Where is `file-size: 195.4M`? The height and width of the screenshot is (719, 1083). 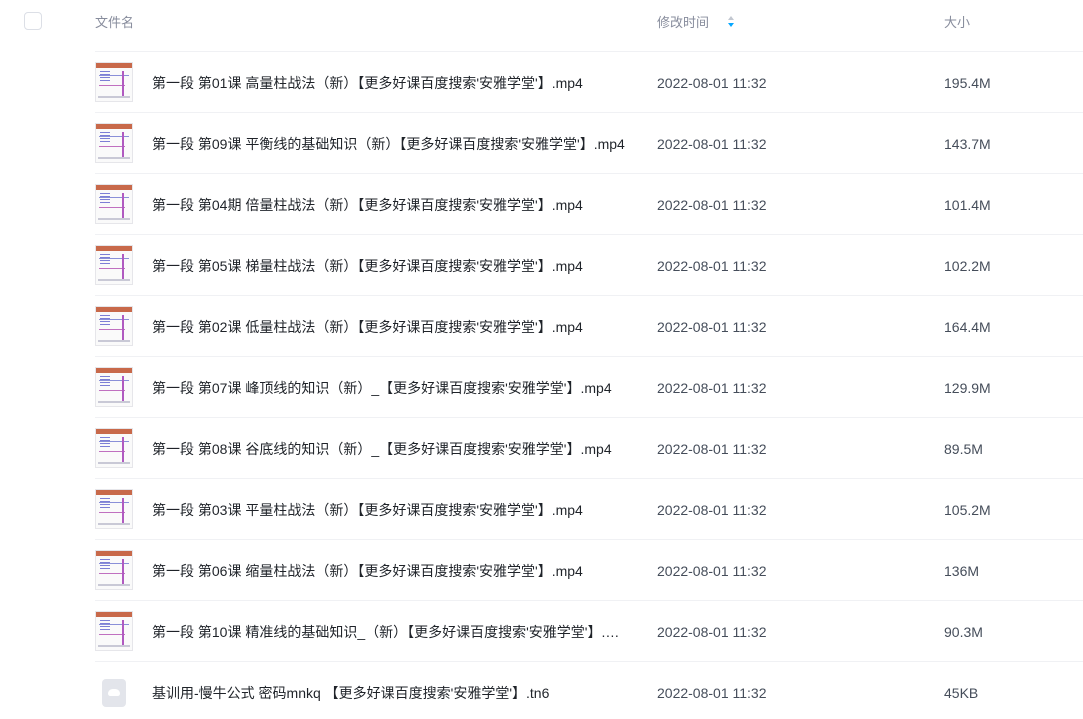
file-size: 195.4M is located at coordinates (967, 83).